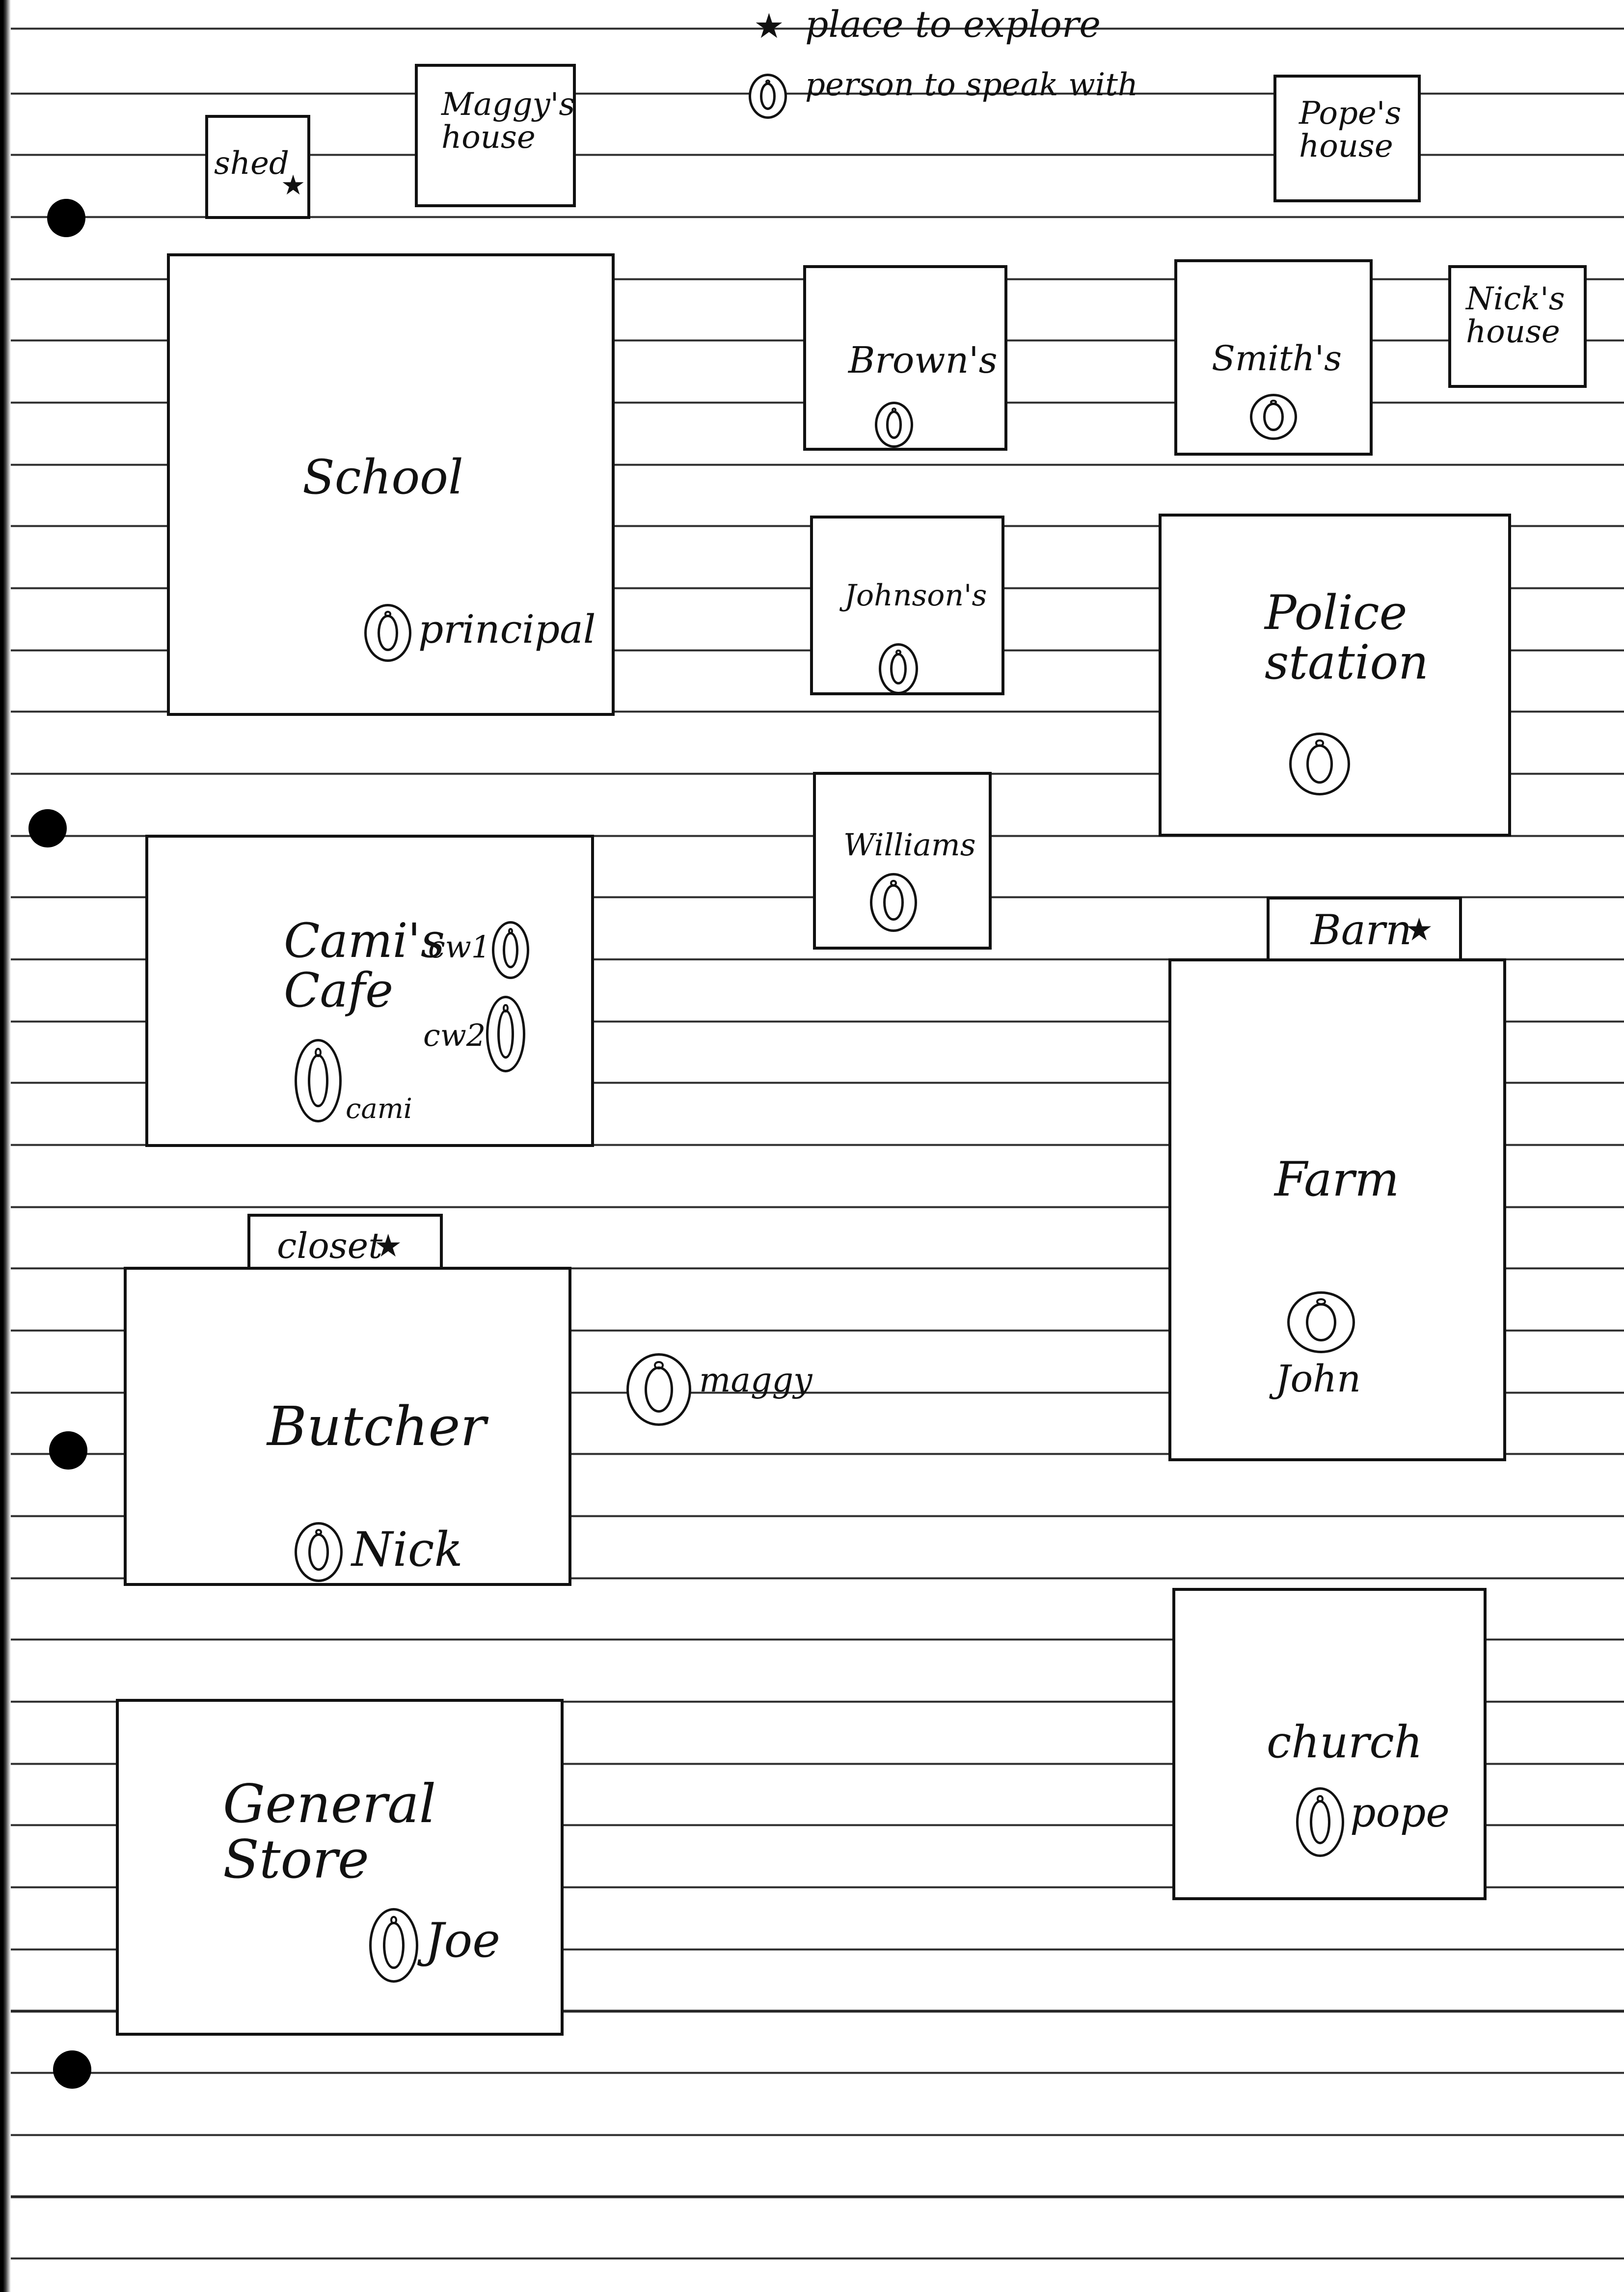 The height and width of the screenshot is (2292, 1624). I want to click on maggy-label: maggy, so click(755, 1380).